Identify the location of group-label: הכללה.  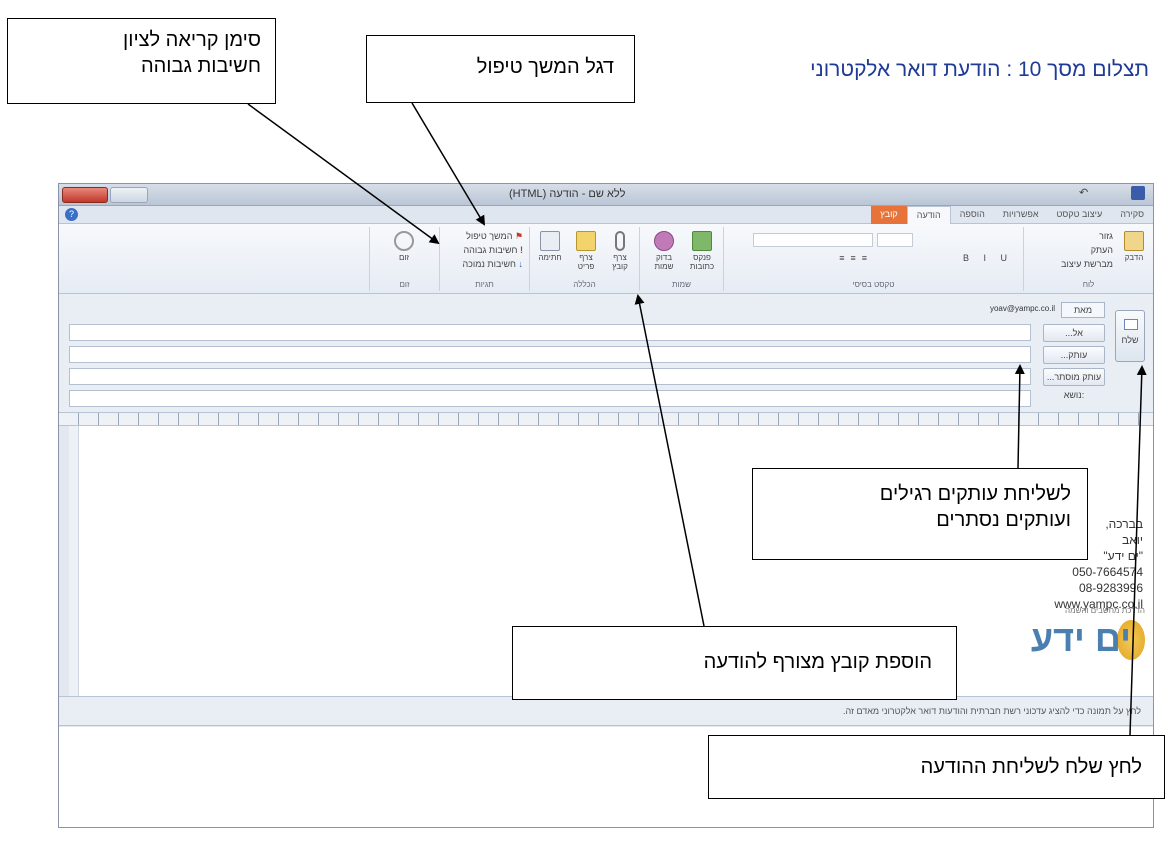
(584, 284).